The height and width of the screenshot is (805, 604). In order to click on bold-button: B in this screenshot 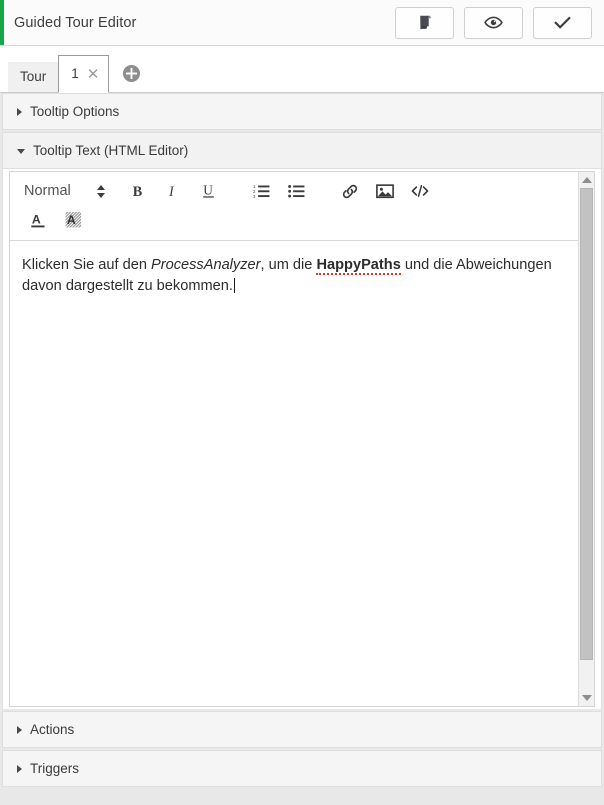, I will do `click(139, 191)`.